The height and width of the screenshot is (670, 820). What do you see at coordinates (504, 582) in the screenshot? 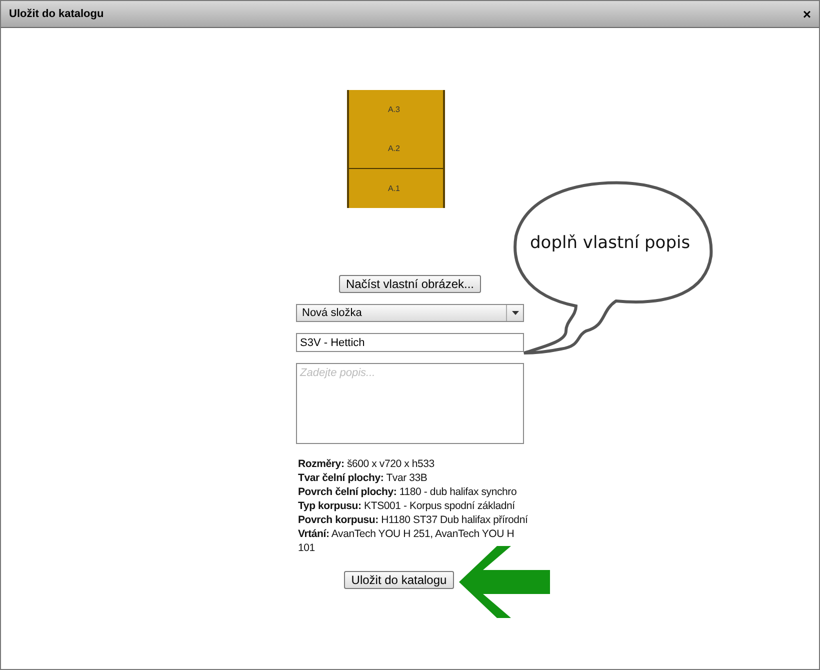
I see `arrow-icon` at bounding box center [504, 582].